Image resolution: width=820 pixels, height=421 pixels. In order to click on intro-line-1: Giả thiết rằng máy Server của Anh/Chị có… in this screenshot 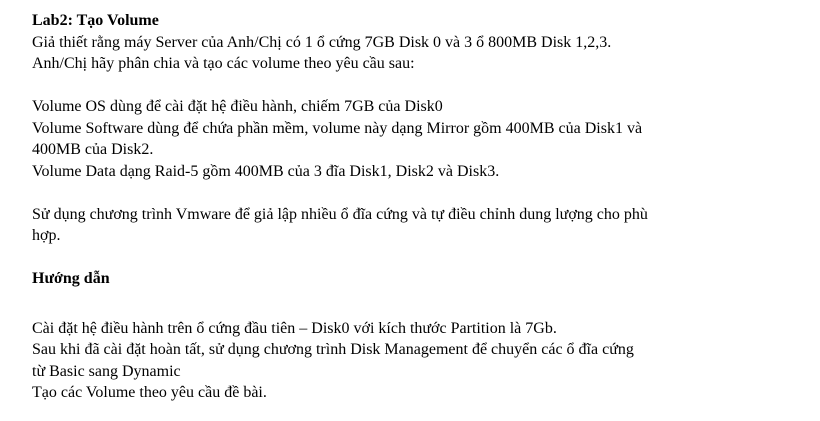, I will do `click(322, 42)`.